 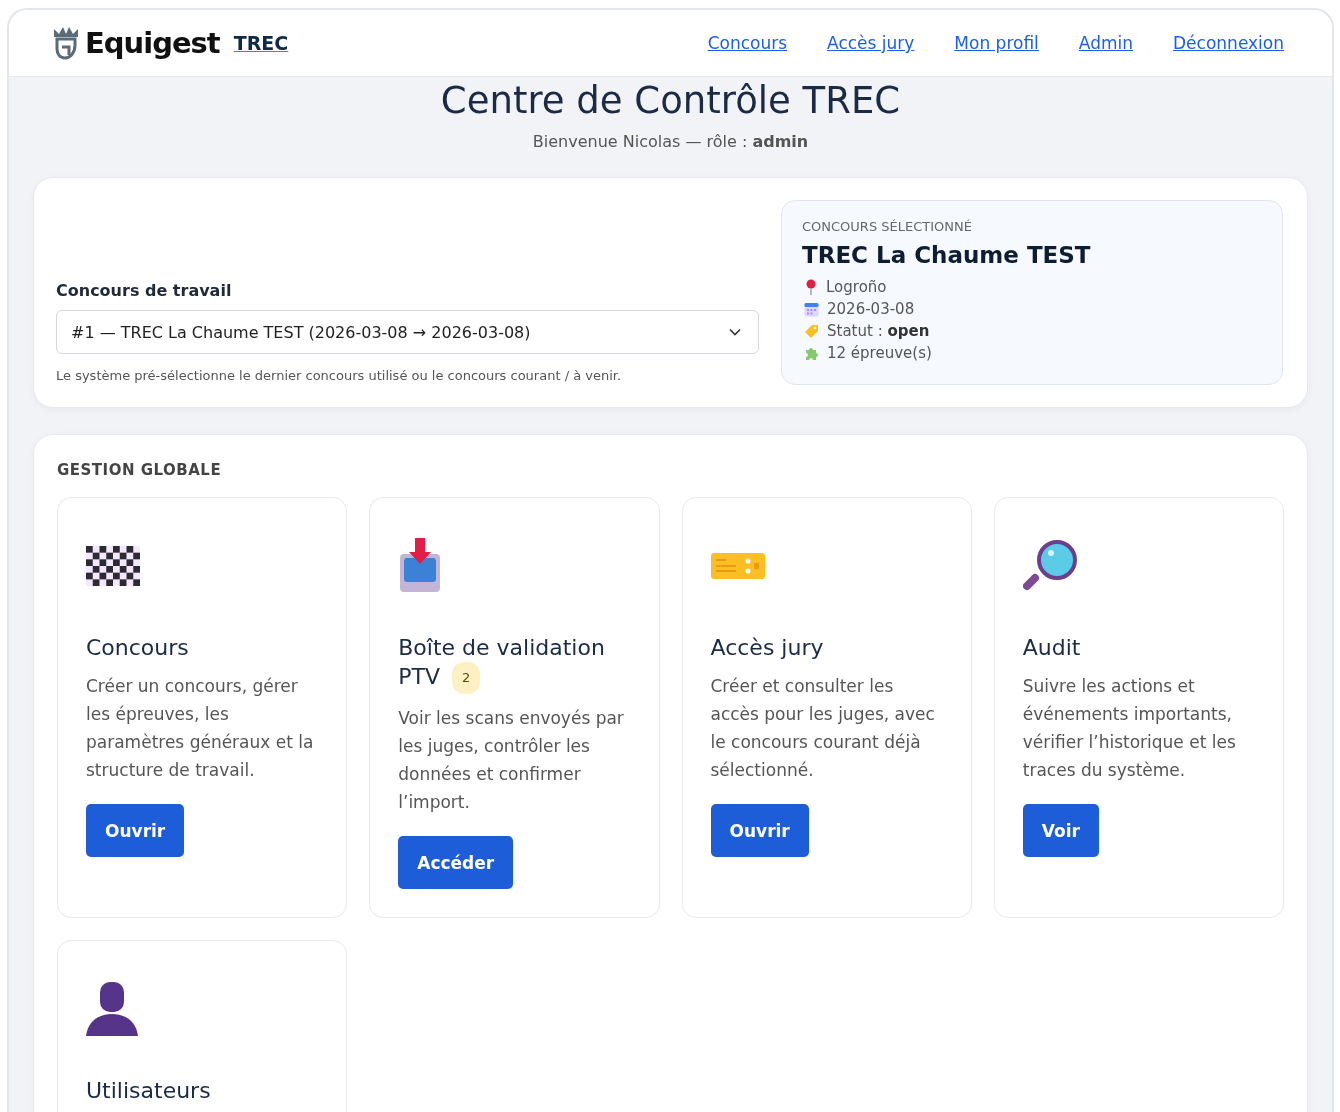 I want to click on card-description: Créer et consulter les accès pour les juges, avec le concours courant déjà sélectionné., so click(x=823, y=728).